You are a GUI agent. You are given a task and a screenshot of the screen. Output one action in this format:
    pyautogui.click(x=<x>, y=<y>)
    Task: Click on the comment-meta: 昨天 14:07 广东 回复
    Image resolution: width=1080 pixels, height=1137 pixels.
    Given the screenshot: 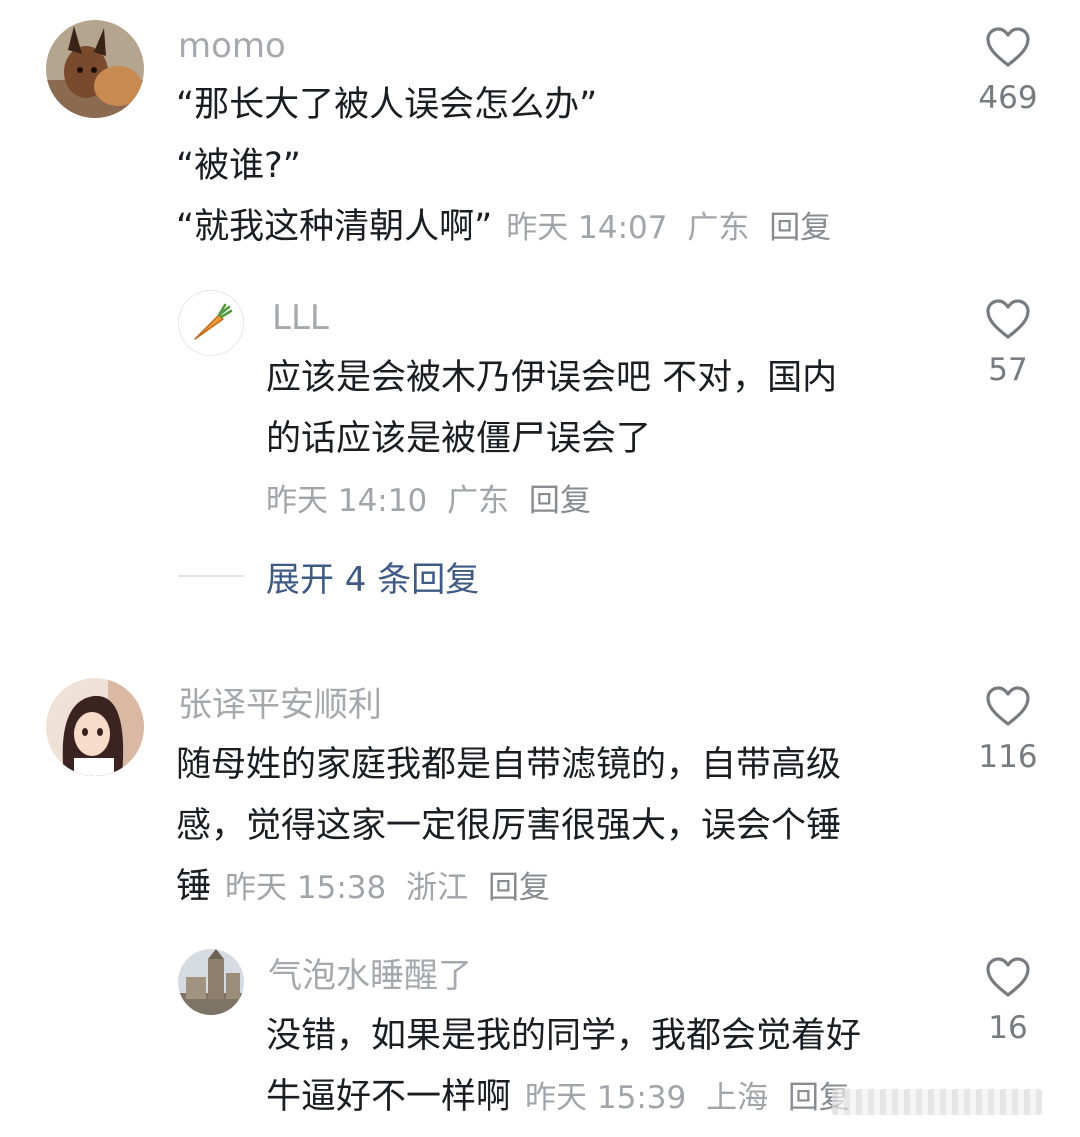 What is the action you would take?
    pyautogui.click(x=668, y=228)
    